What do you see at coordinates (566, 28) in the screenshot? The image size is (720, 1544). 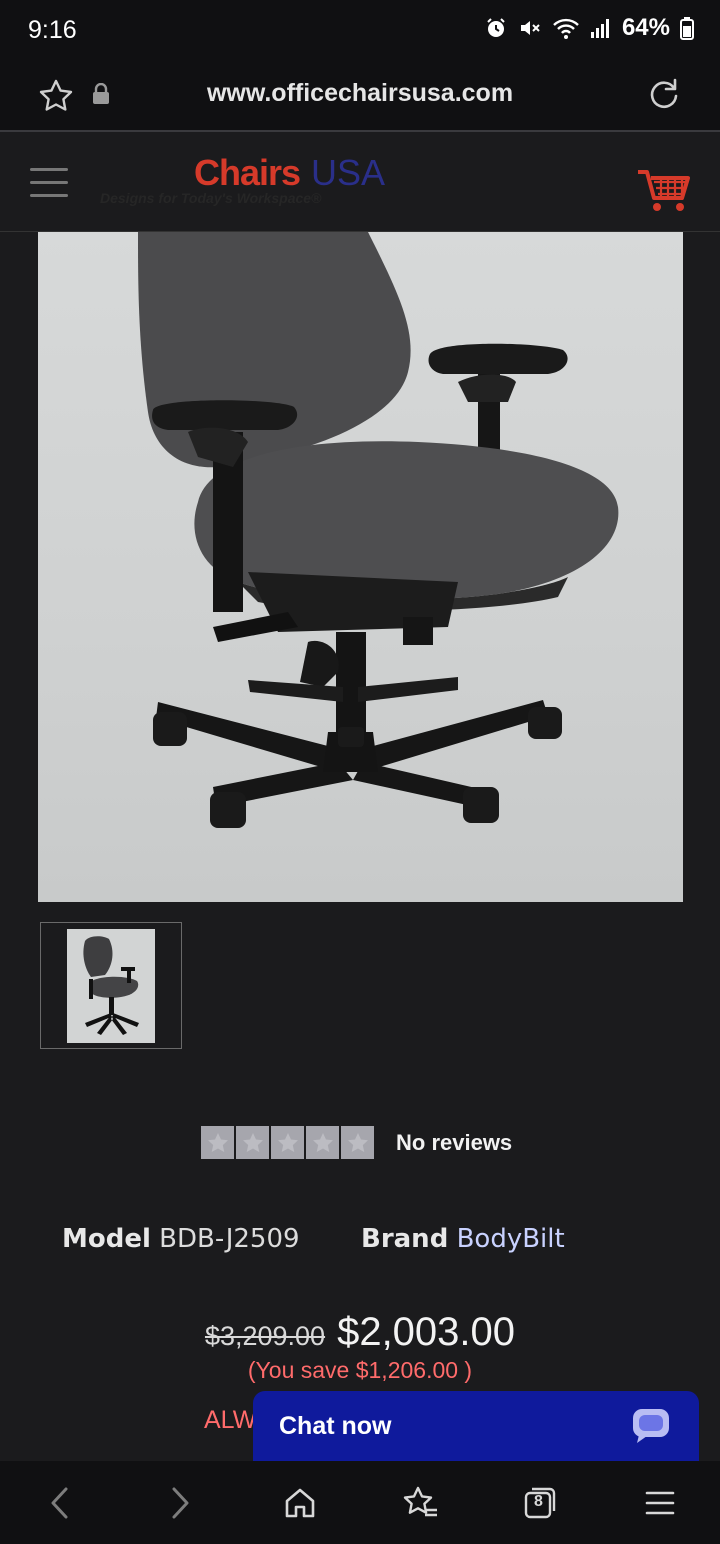 I see `wifi-icon` at bounding box center [566, 28].